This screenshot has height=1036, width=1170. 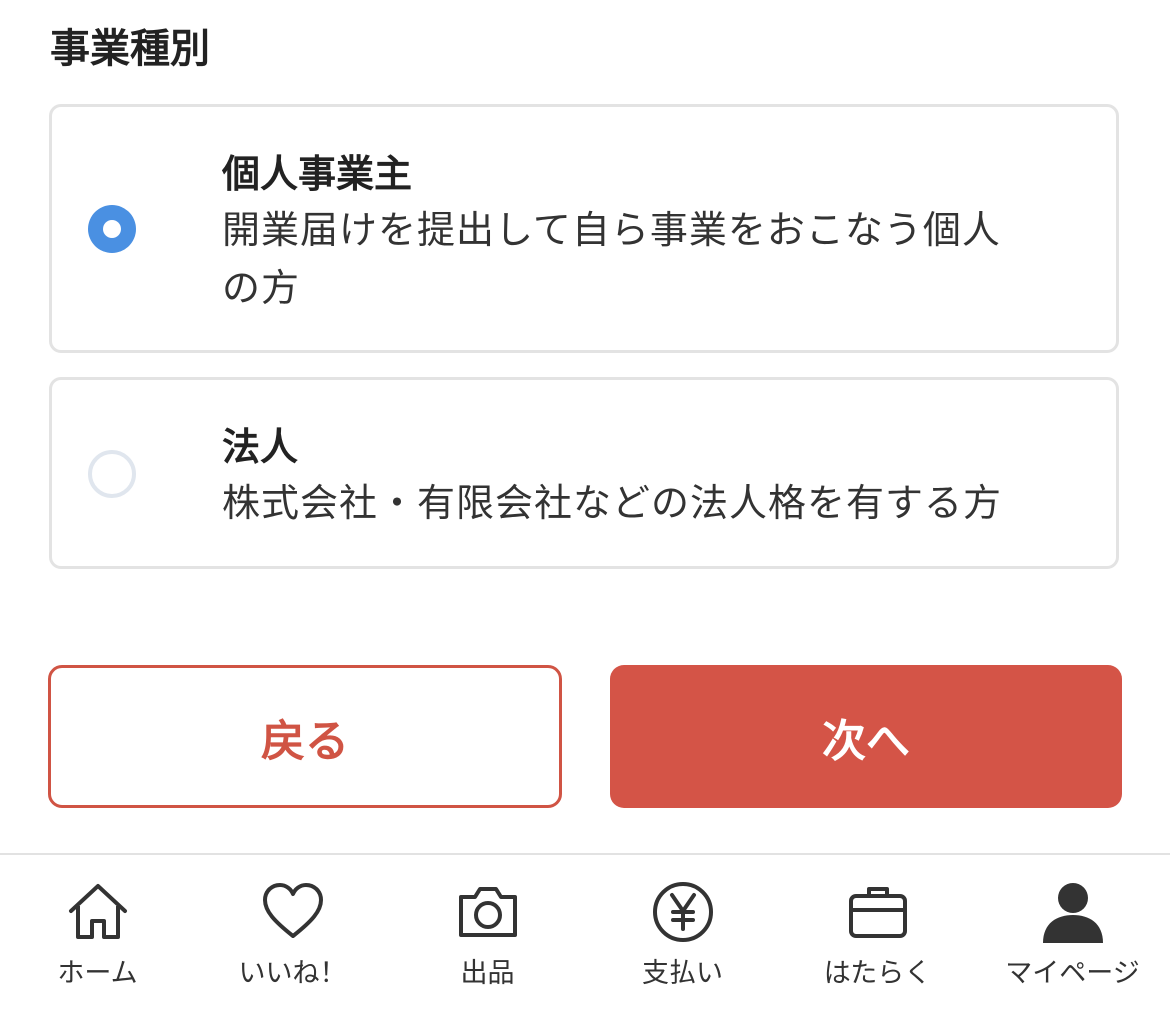 I want to click on option-description-line: 開業届けを提出して自ら事業をおこなう個人, so click(x=611, y=230).